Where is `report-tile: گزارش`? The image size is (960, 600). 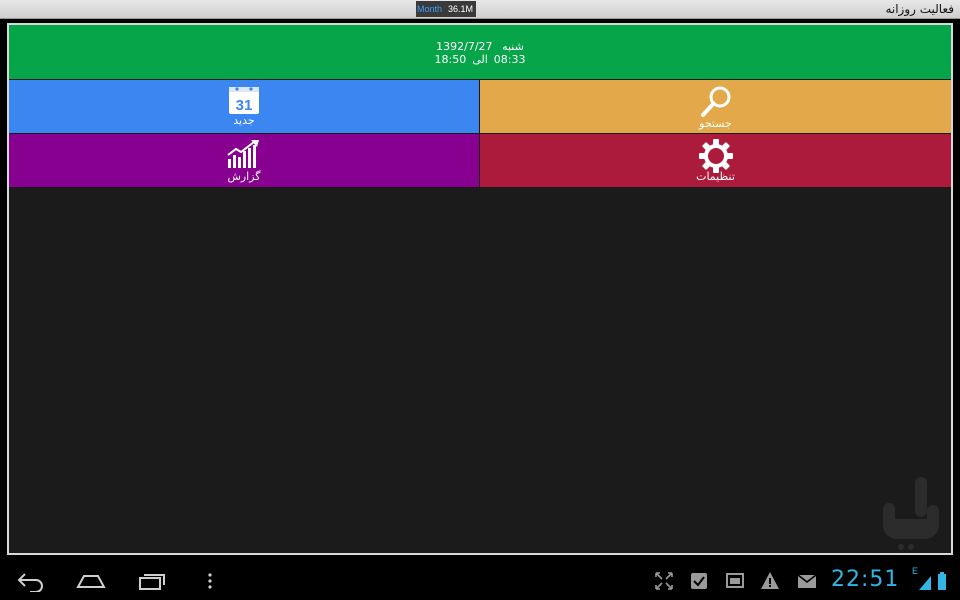 report-tile: گزارش is located at coordinates (244, 160).